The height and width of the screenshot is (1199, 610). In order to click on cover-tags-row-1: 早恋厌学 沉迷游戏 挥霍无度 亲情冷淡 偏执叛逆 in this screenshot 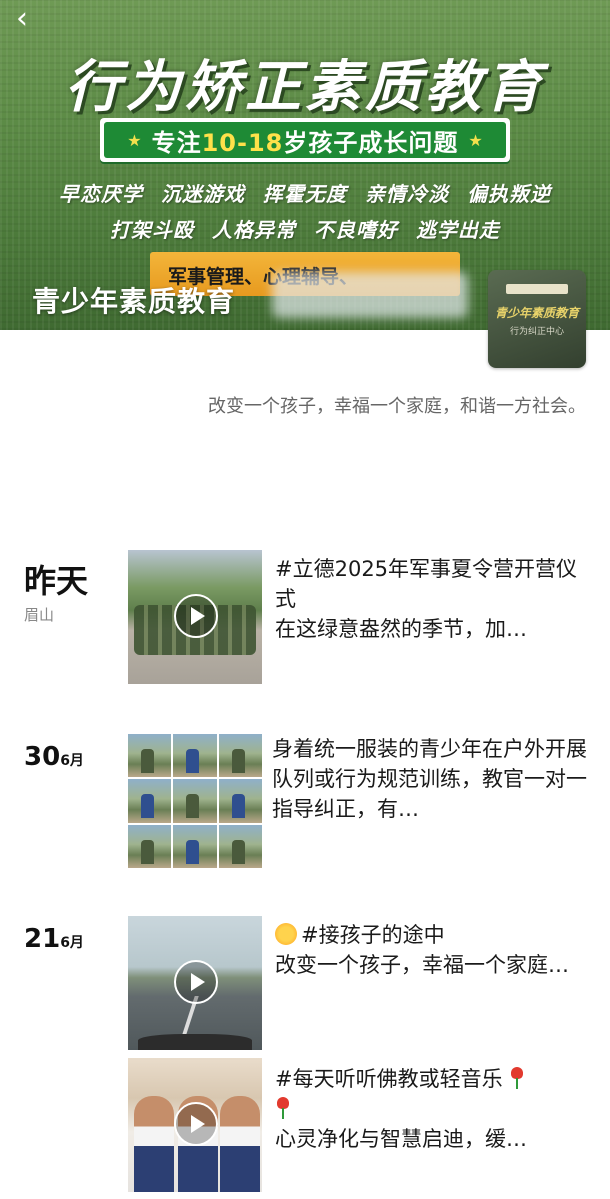, I will do `click(305, 194)`.